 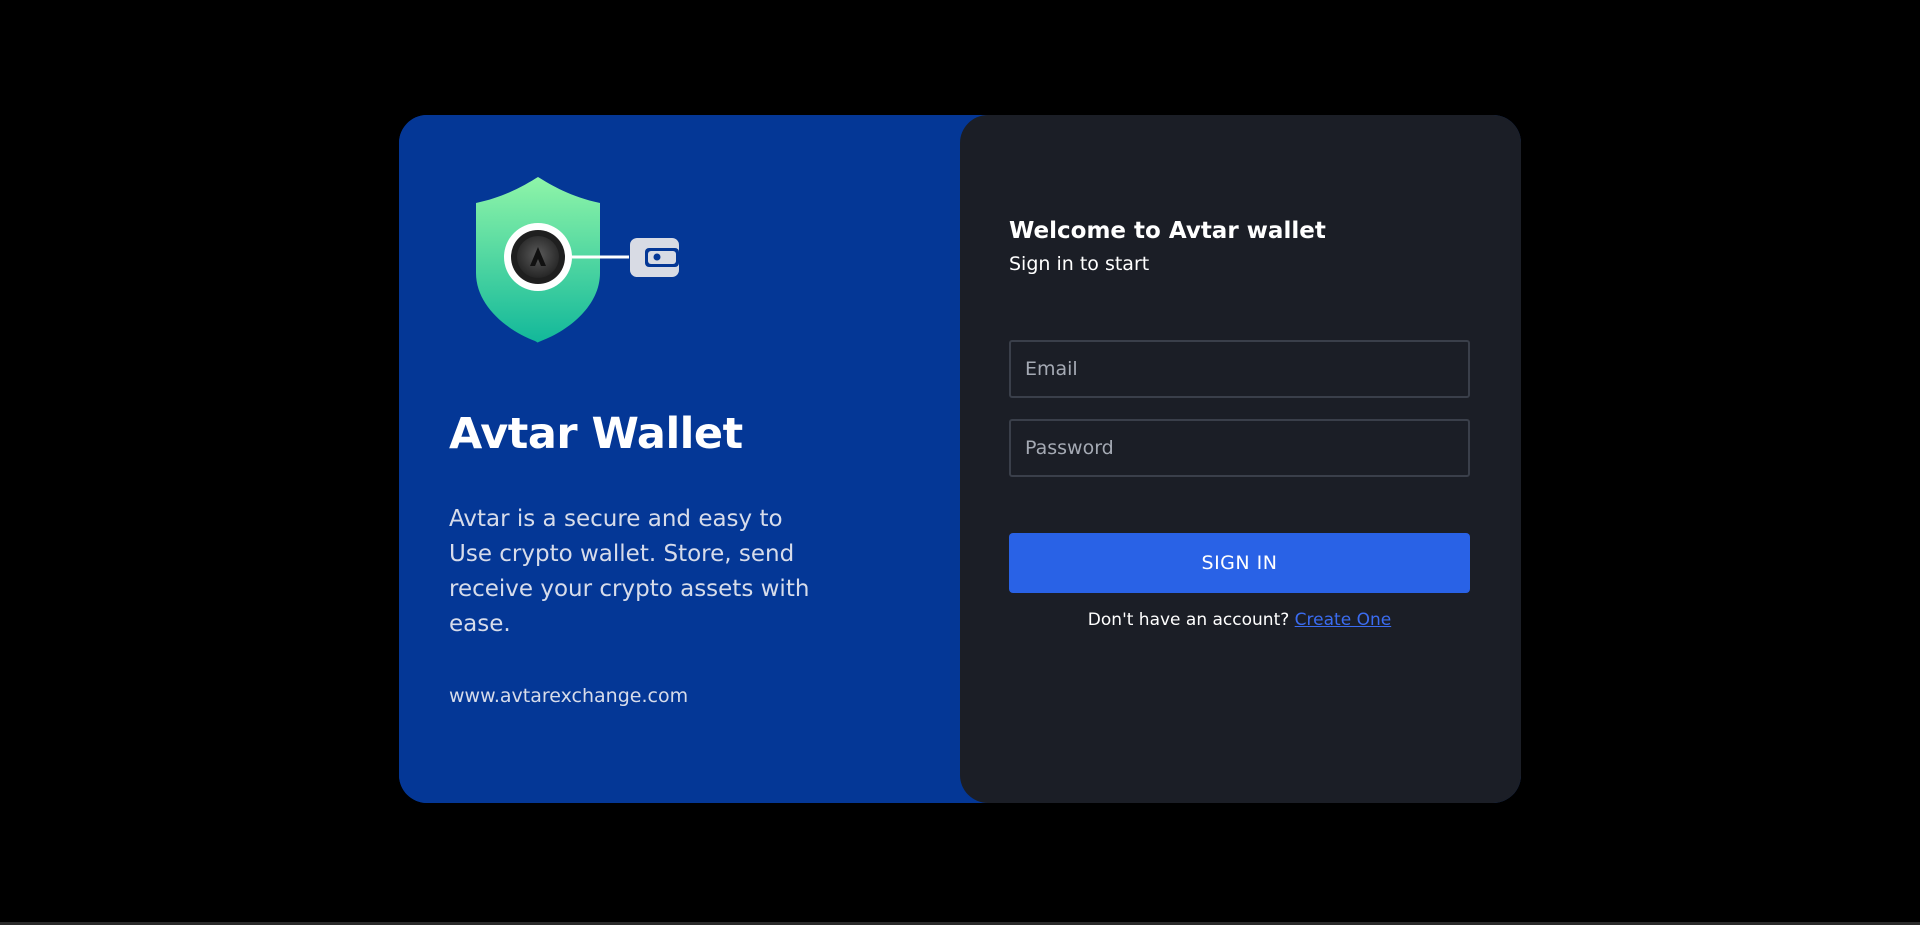 What do you see at coordinates (1239, 448) in the screenshot?
I see `password-field` at bounding box center [1239, 448].